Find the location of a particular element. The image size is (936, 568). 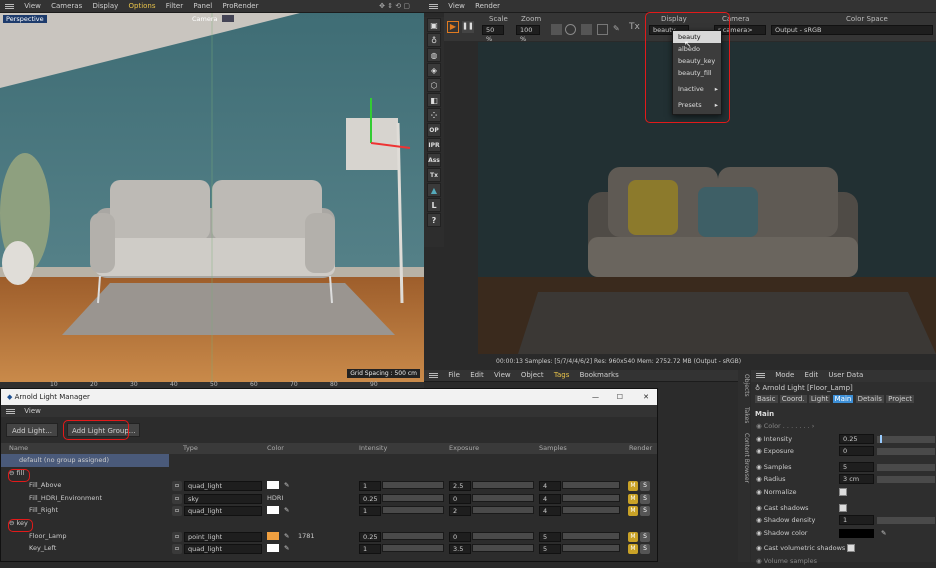

scale-field: 50 % is located at coordinates (493, 34).